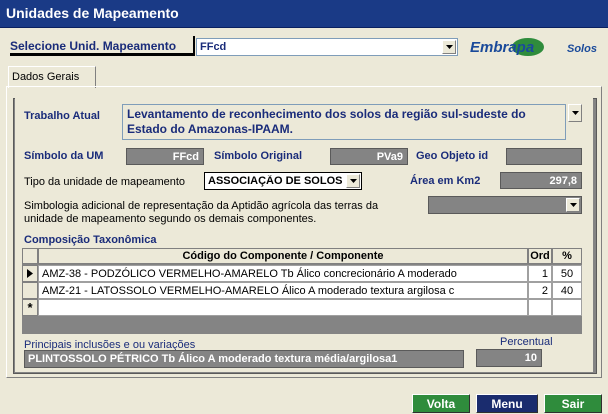 Image resolution: width=608 pixels, height=414 pixels. What do you see at coordinates (283, 307) in the screenshot?
I see `new-row-componente` at bounding box center [283, 307].